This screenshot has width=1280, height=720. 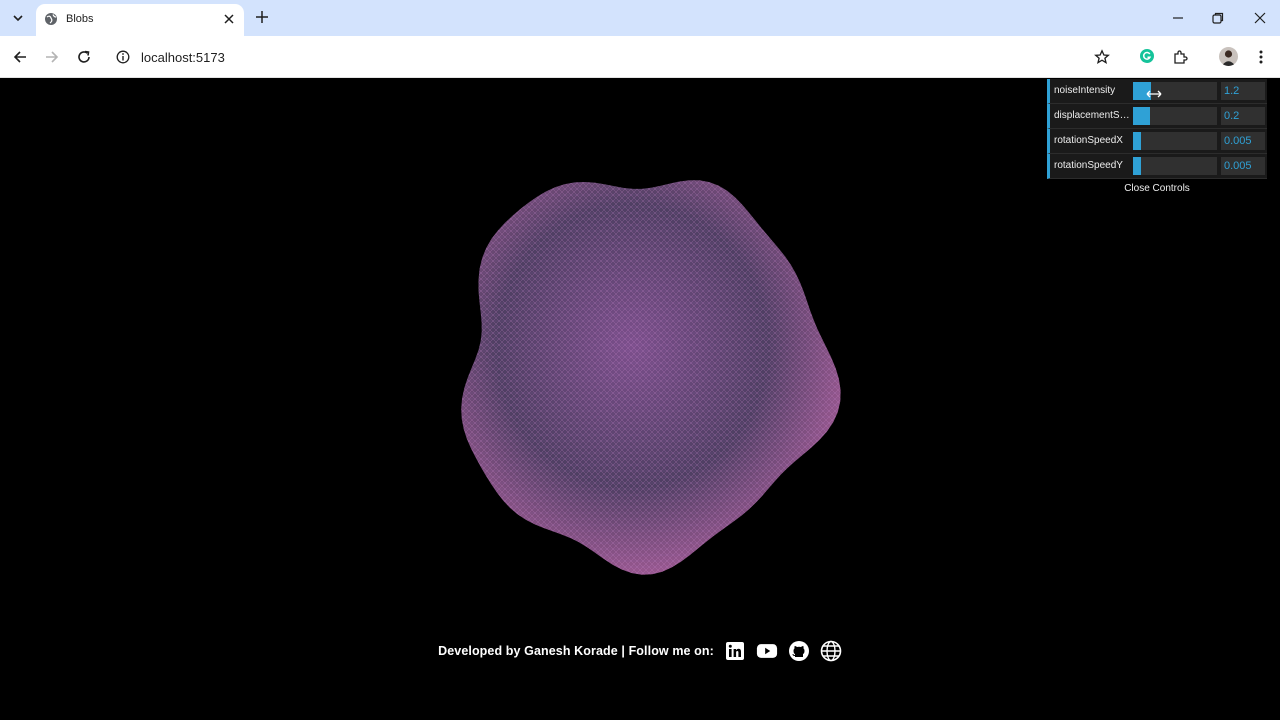 I want to click on menu-kebab-icon, so click(x=1261, y=57).